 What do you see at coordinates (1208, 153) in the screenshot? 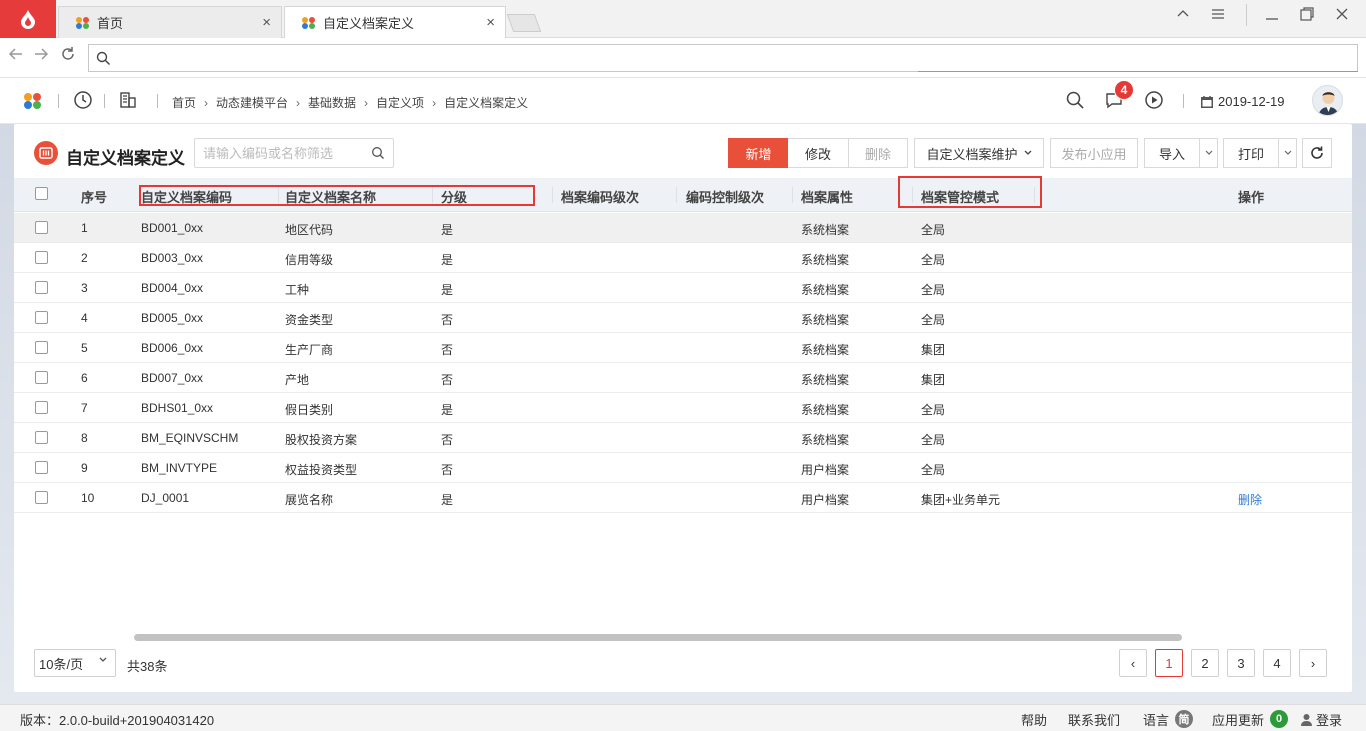
I see `import-dropdown-button` at bounding box center [1208, 153].